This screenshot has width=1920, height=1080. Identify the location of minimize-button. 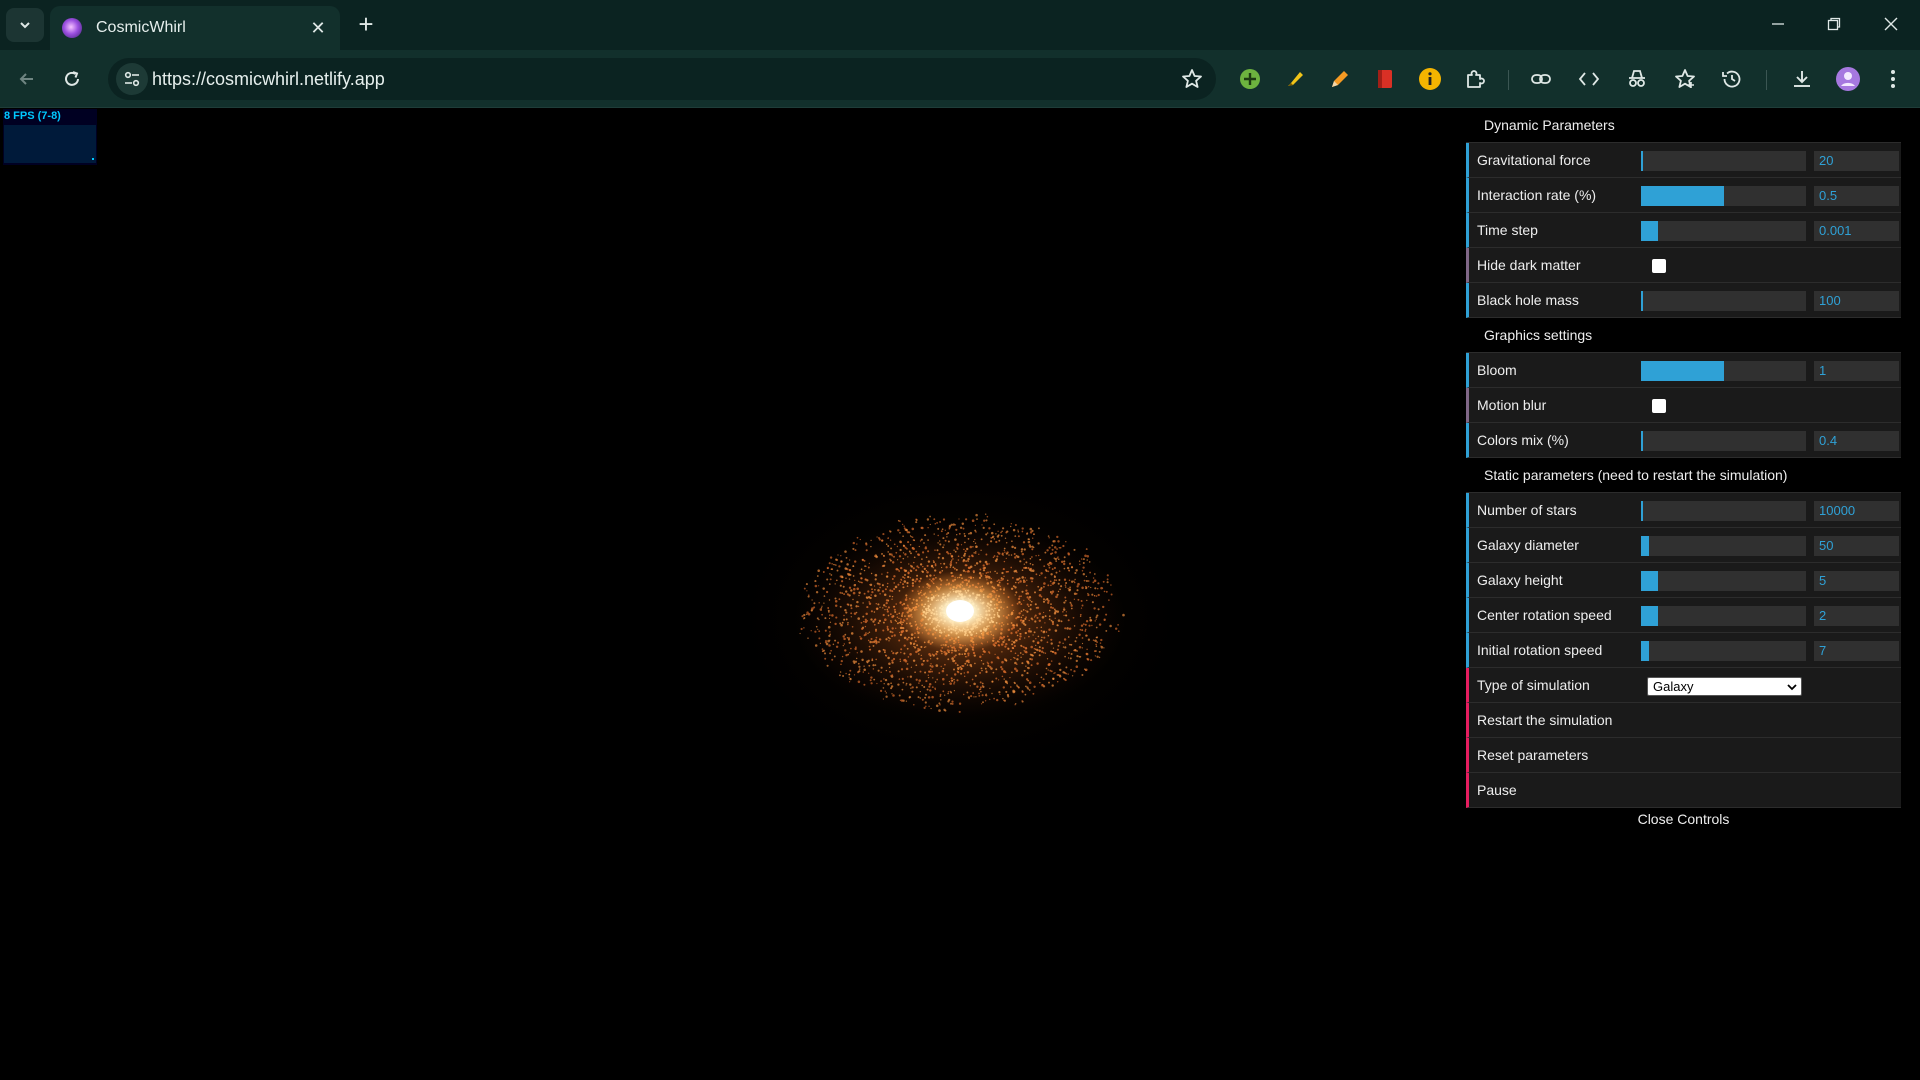
(1778, 24).